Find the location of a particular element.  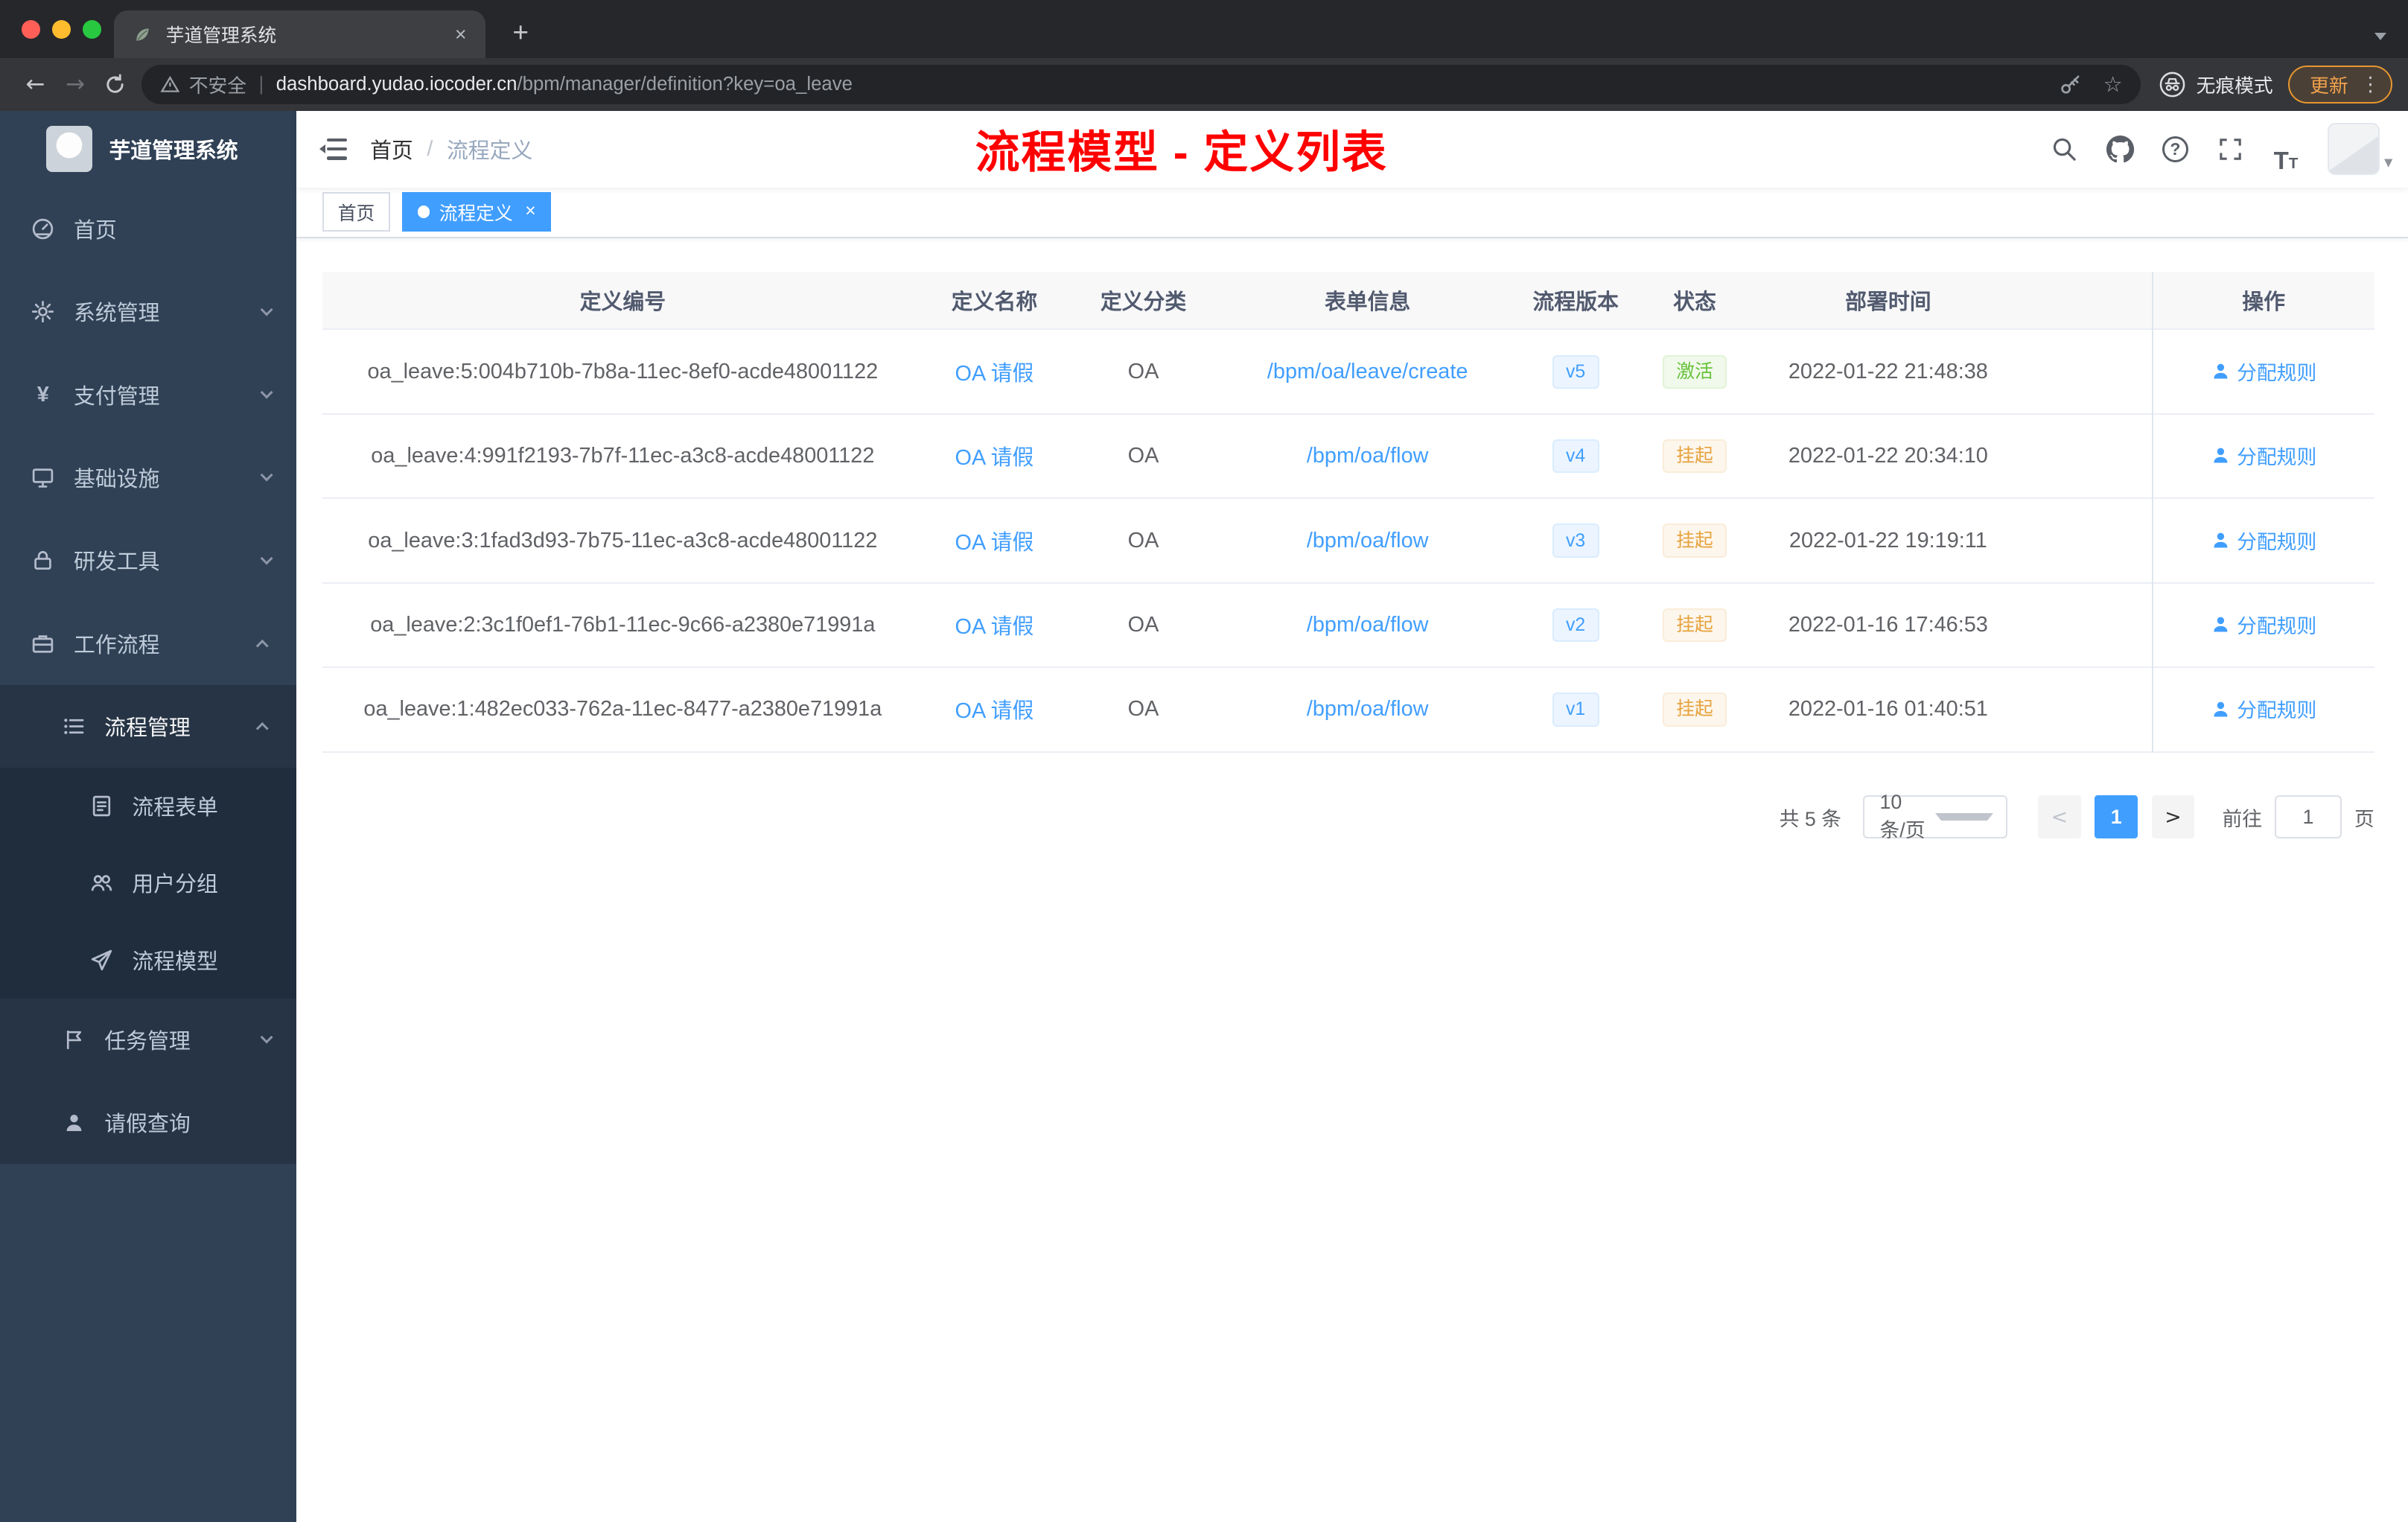

column-header: 定义名称 is located at coordinates (994, 302).